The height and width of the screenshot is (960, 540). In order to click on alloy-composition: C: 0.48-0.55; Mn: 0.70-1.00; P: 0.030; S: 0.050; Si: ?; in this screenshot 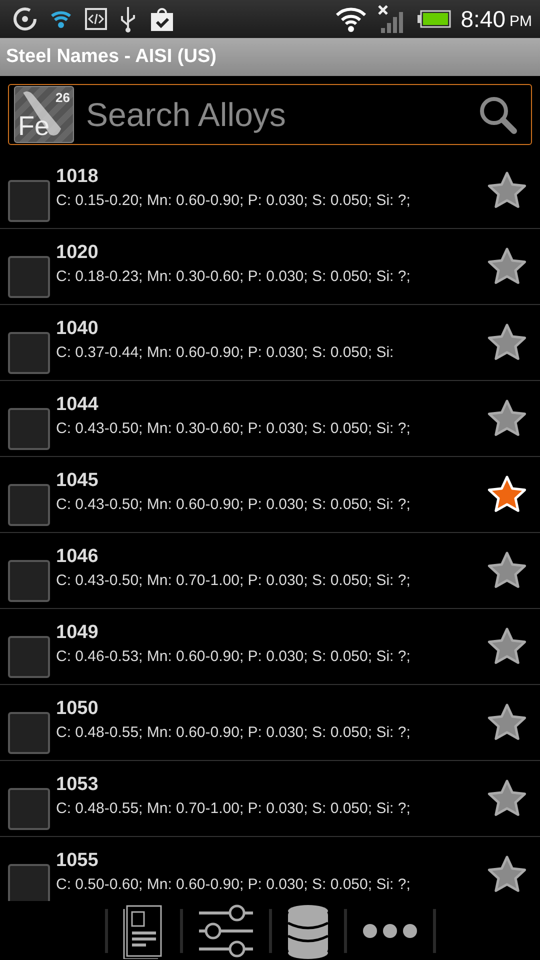, I will do `click(234, 808)`.